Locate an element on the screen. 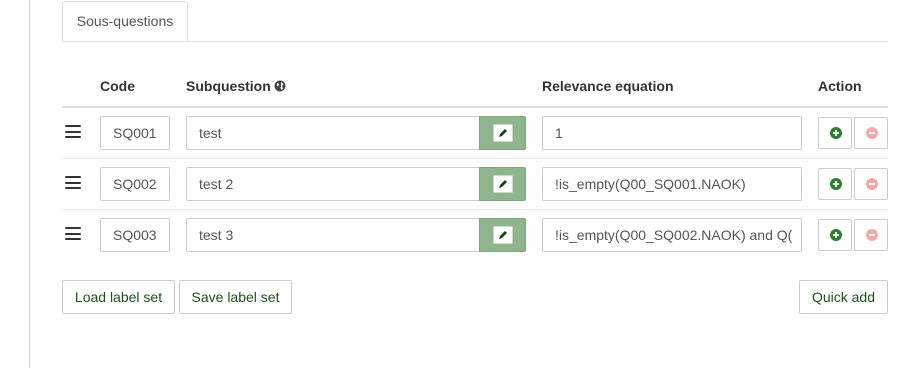 The width and height of the screenshot is (914, 368). column-header-relevance: Relevance equation is located at coordinates (608, 86).